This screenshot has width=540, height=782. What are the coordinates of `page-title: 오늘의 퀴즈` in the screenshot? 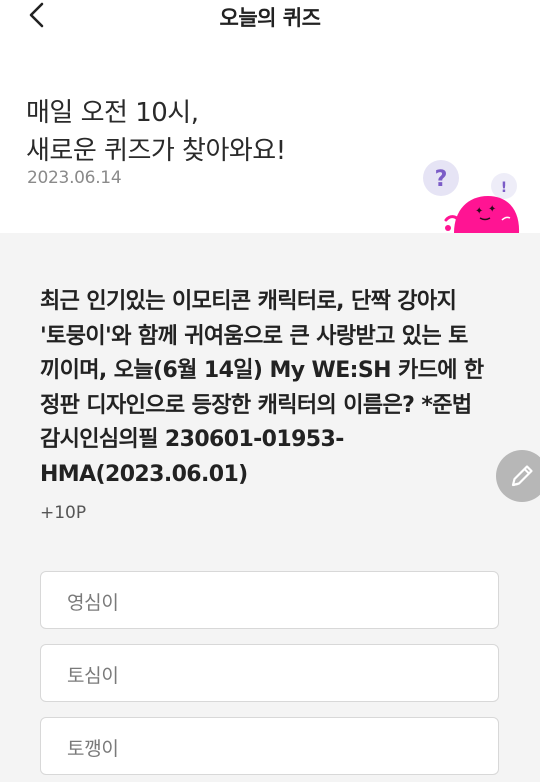 It's located at (270, 18).